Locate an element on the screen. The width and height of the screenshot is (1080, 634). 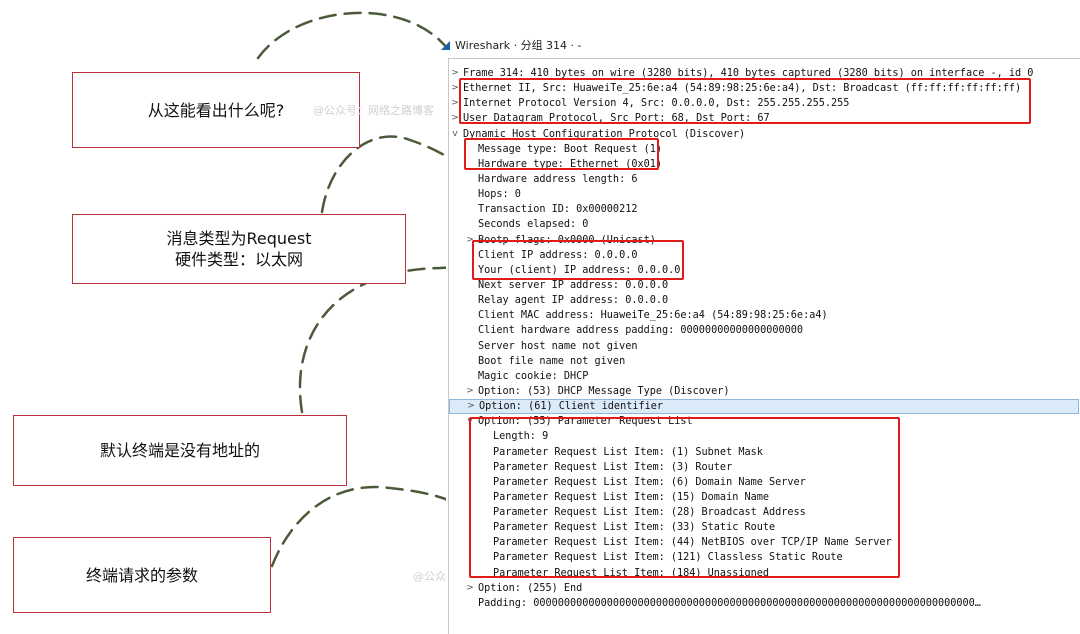
tree-row: > Option: (255) End is located at coordinates (764, 588).